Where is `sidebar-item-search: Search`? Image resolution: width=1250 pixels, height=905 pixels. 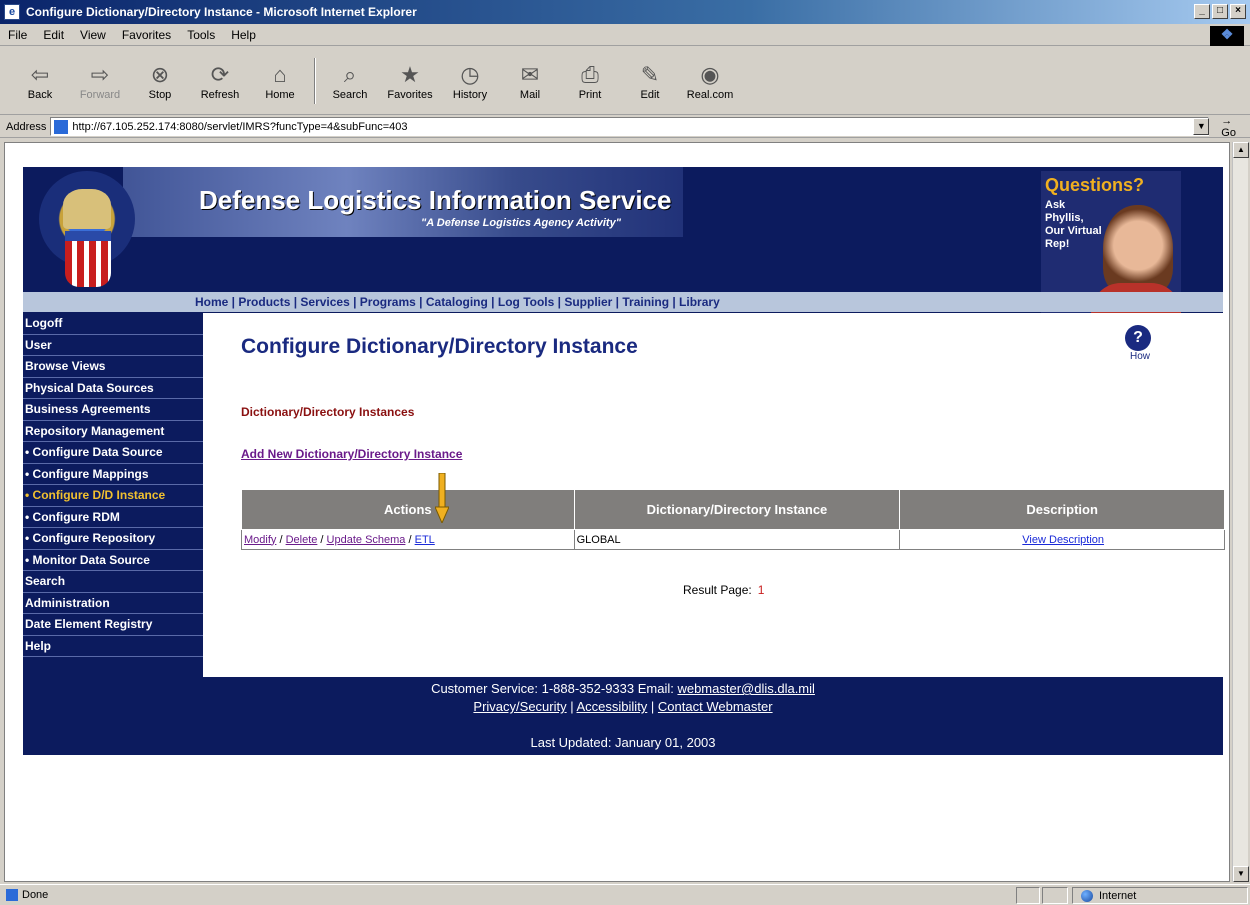 sidebar-item-search: Search is located at coordinates (113, 582).